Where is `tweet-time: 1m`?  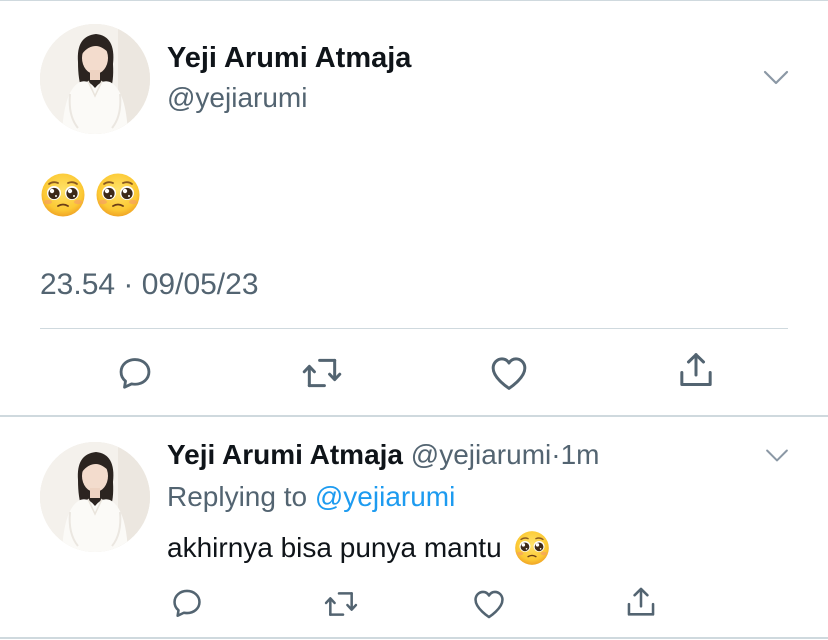 tweet-time: 1m is located at coordinates (580, 454).